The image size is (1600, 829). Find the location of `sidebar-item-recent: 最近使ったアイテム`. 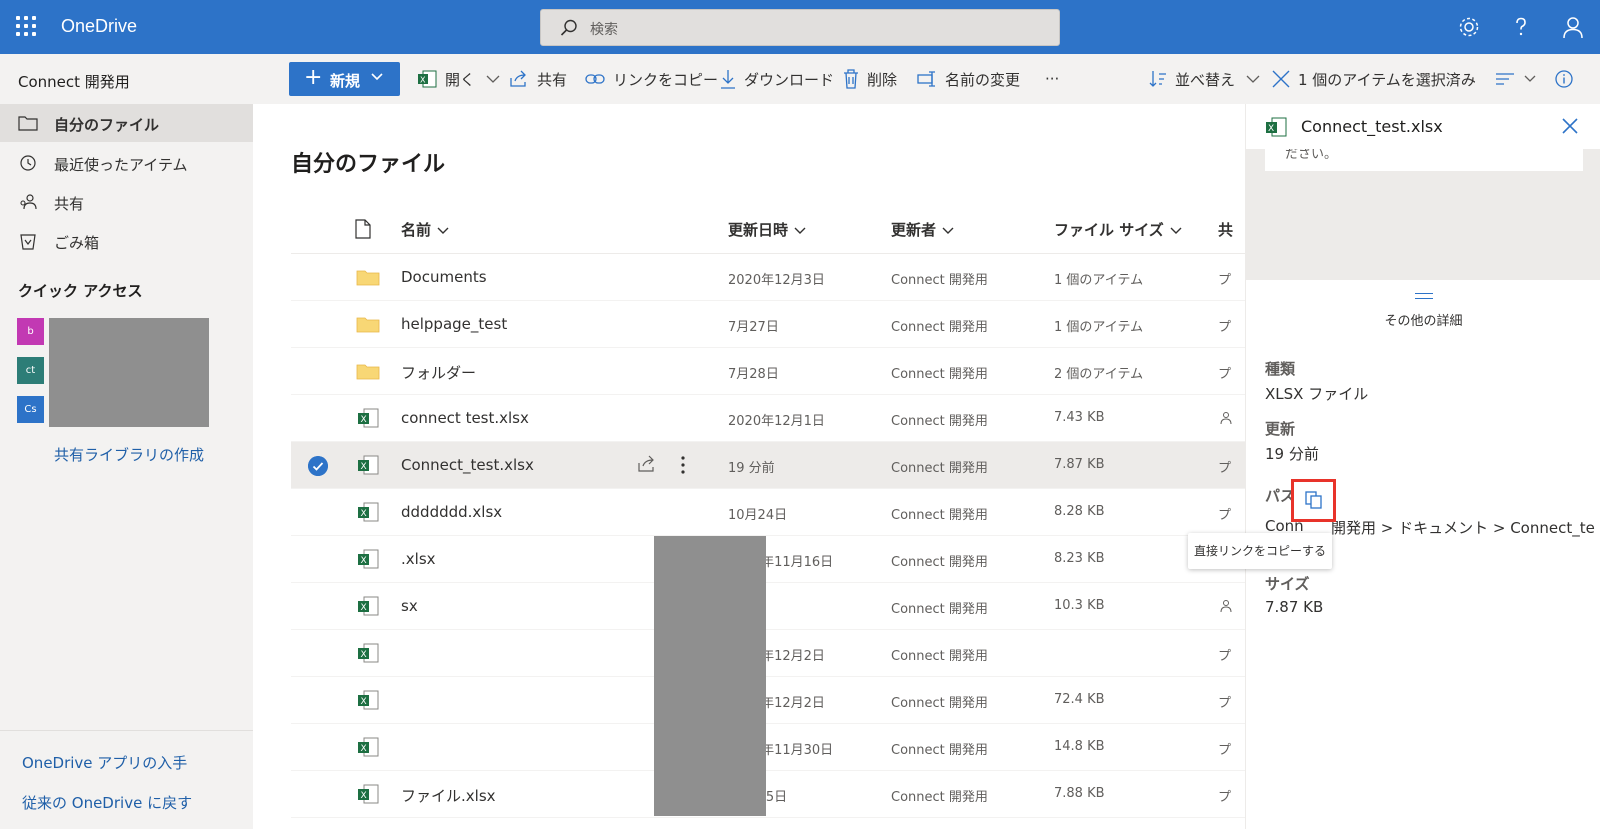

sidebar-item-recent: 最近使ったアイテム is located at coordinates (126, 163).